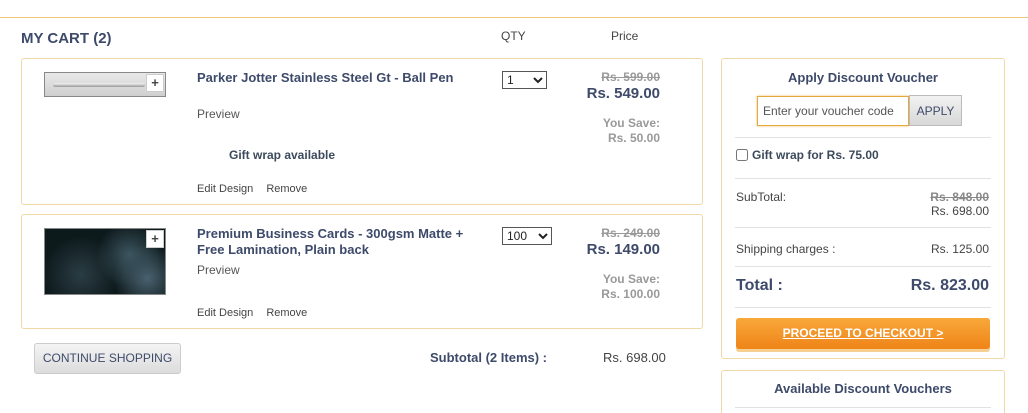  I want to click on gift-wrap-option: Gift wrap for Rs. 75.00, so click(807, 155).